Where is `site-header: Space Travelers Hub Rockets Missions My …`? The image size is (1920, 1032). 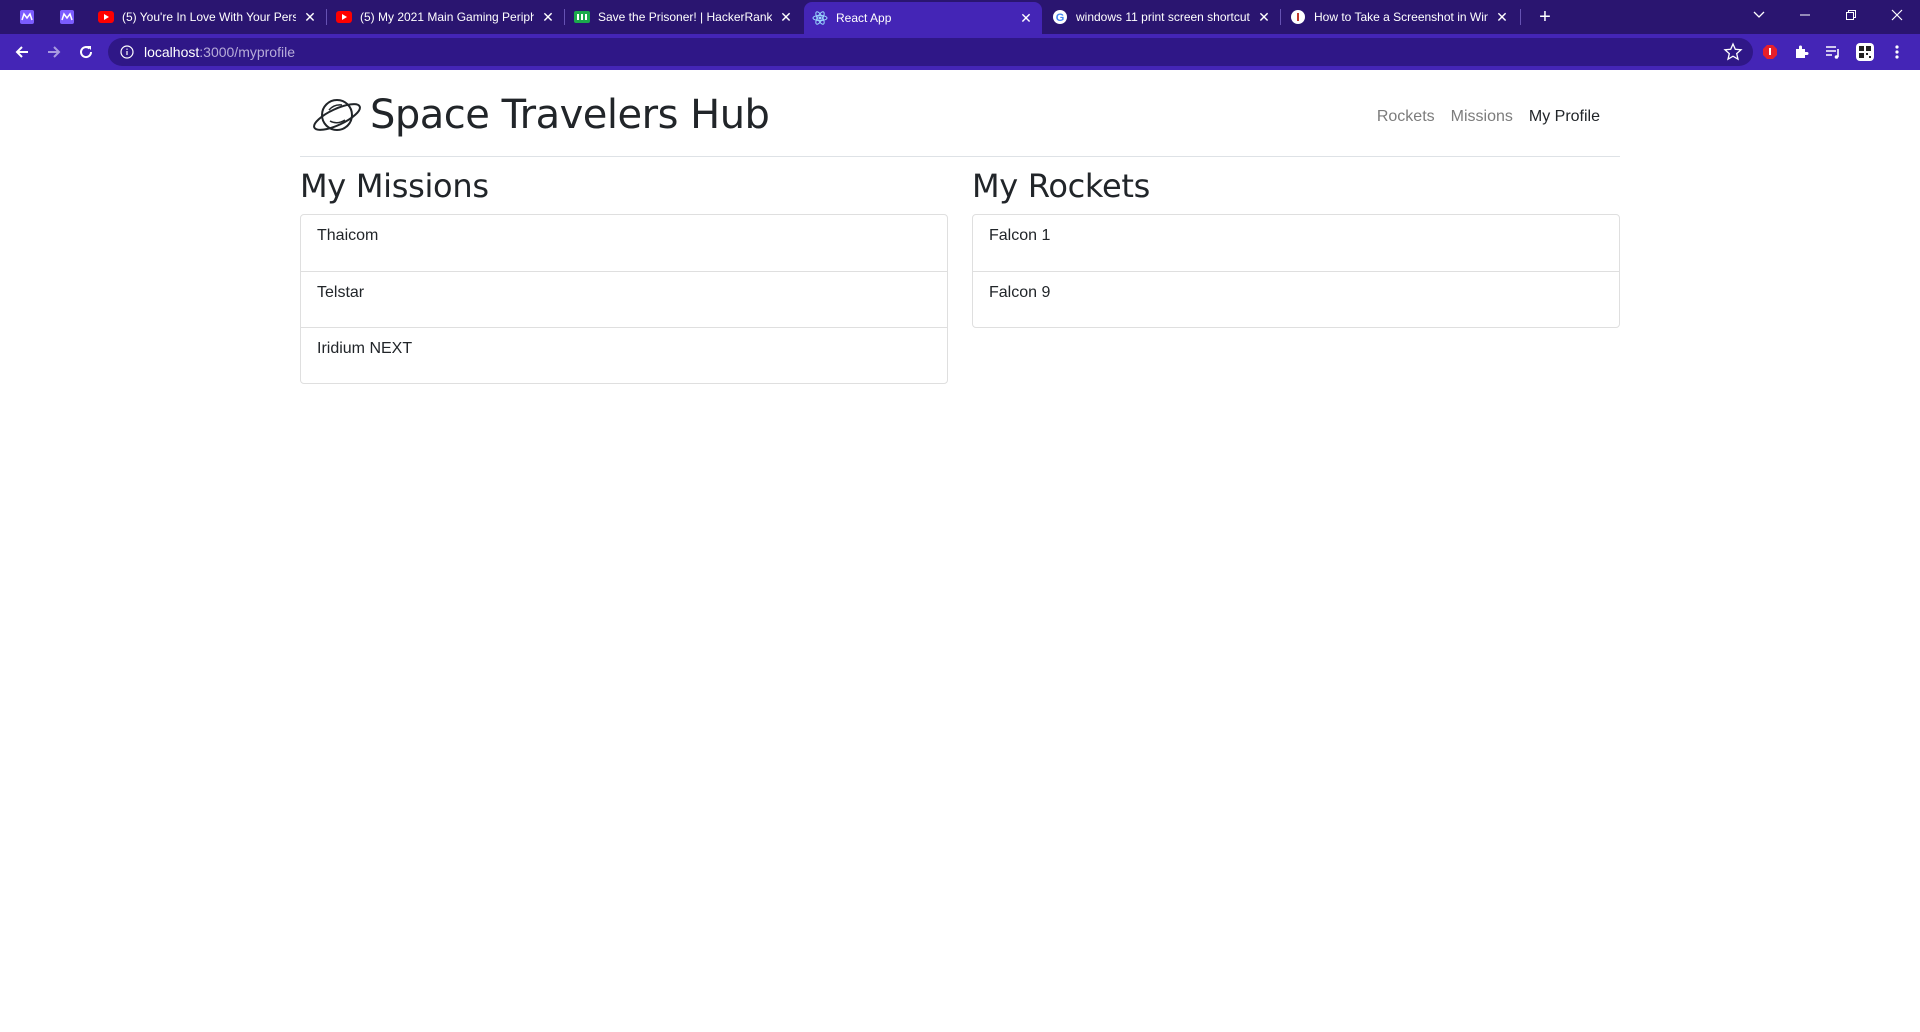 site-header: Space Travelers Hub Rockets Missions My … is located at coordinates (960, 113).